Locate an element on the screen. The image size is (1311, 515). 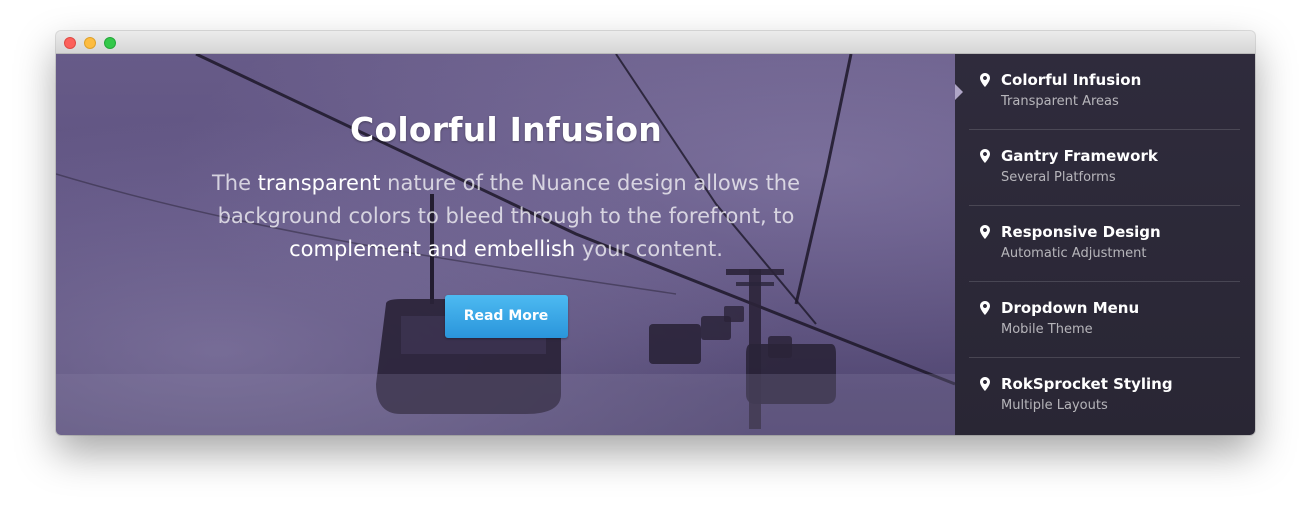
nav-item-colorful-infusion: Colorful Infusion Transparent Areas is located at coordinates (1104, 92).